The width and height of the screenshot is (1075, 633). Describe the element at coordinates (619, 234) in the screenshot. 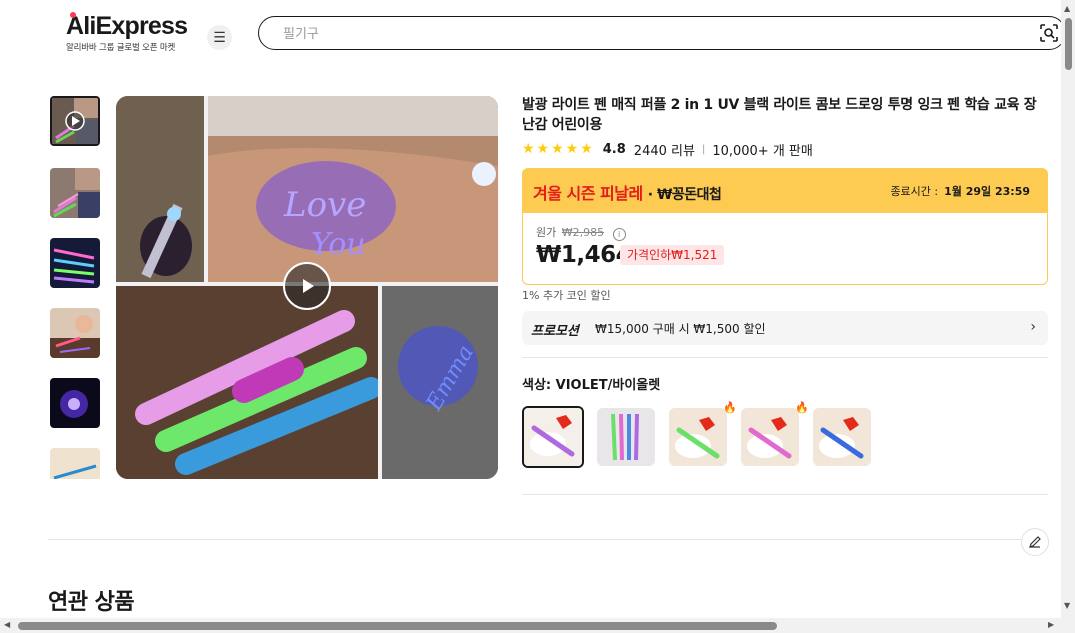

I see `info-icon: i` at that location.